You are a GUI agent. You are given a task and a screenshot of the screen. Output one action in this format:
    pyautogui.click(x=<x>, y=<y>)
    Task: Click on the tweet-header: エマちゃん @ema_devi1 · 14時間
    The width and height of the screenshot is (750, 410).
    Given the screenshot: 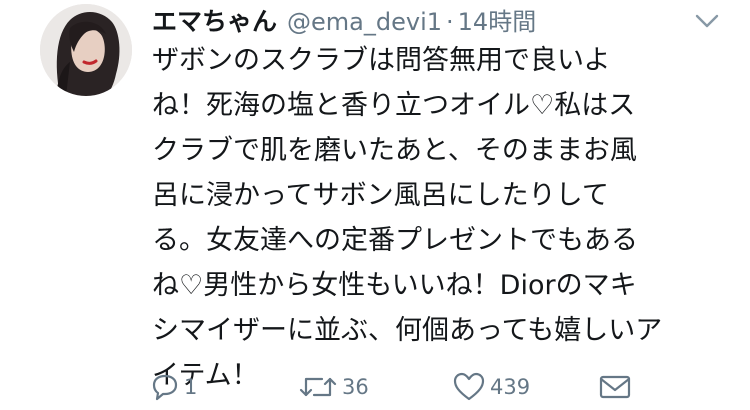 What is the action you would take?
    pyautogui.click(x=344, y=19)
    